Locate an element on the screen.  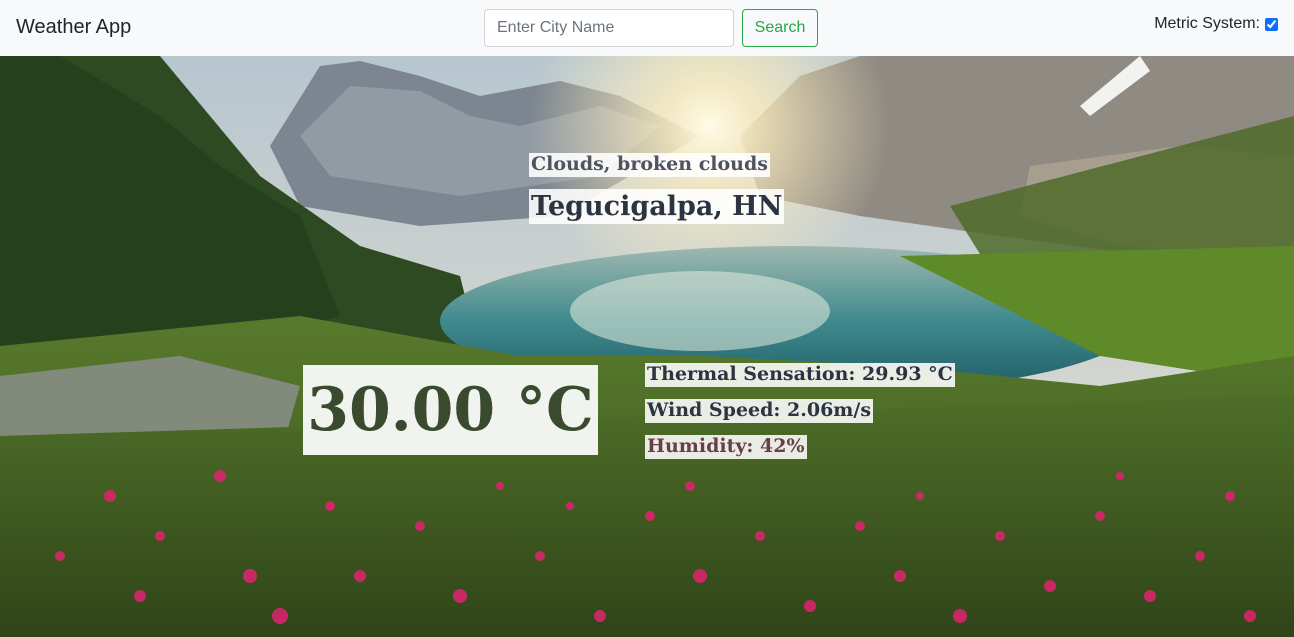
temperature-display: 30.00 °C is located at coordinates (450, 410).